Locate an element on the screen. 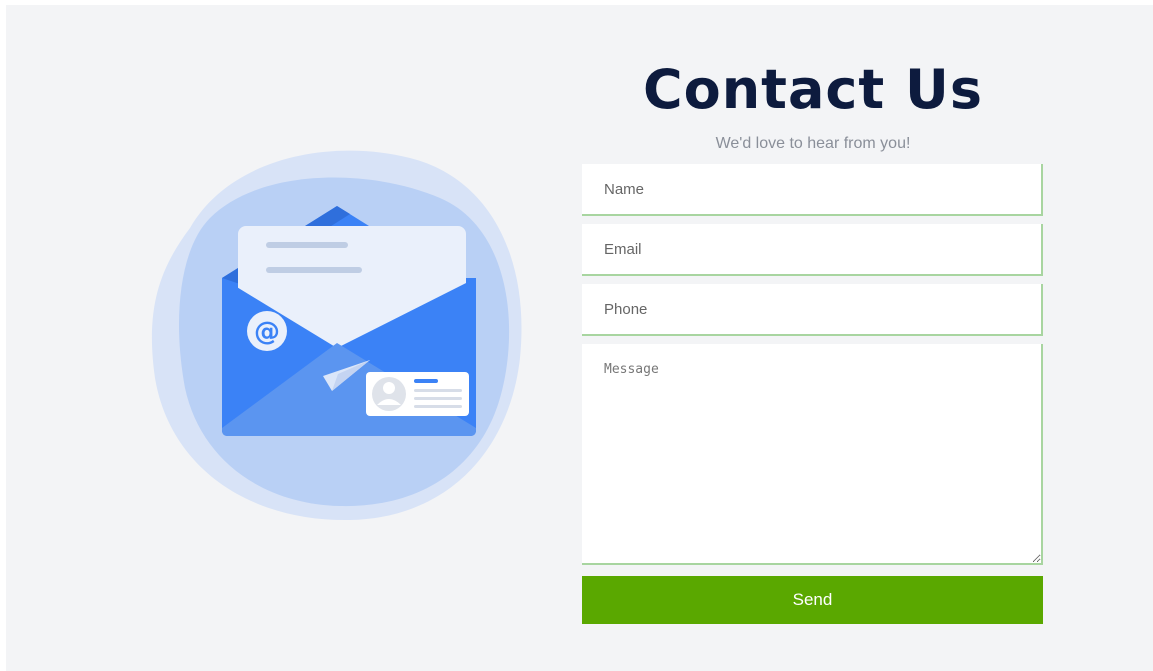  email-input is located at coordinates (812, 250).